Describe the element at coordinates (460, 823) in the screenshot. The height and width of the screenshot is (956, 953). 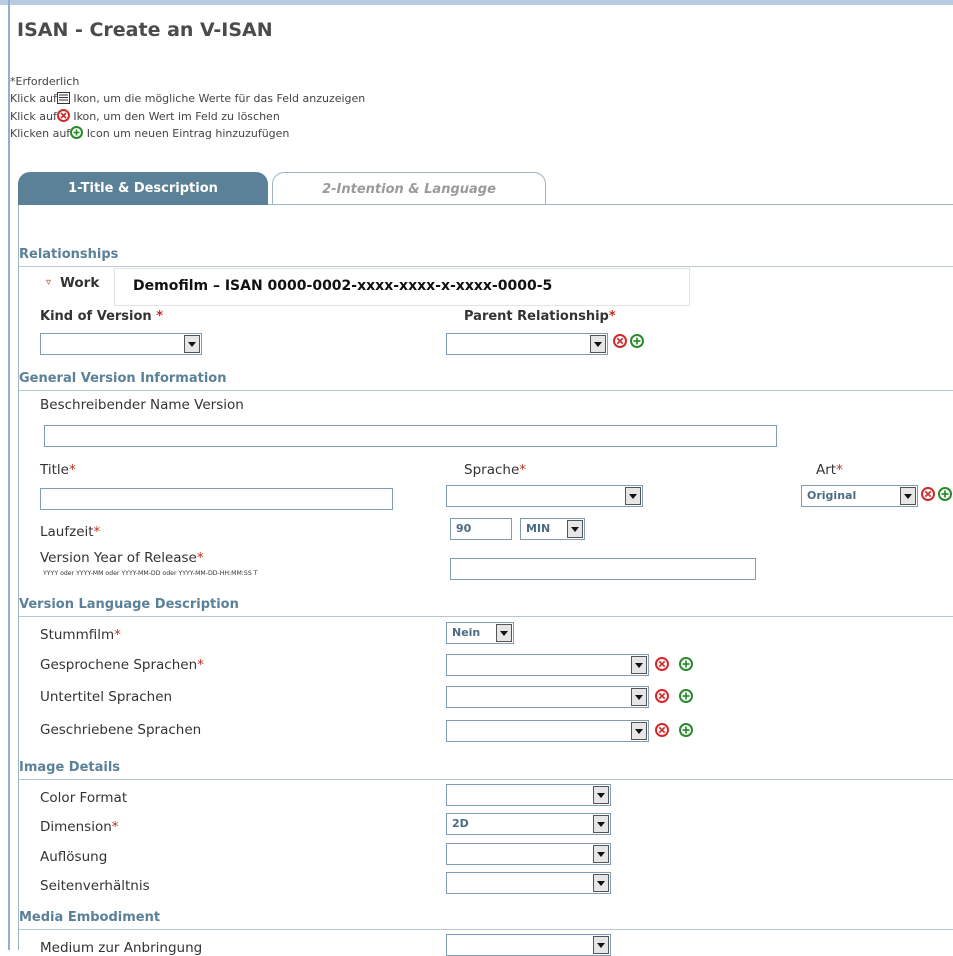
I see `dimension-value: 2D` at that location.